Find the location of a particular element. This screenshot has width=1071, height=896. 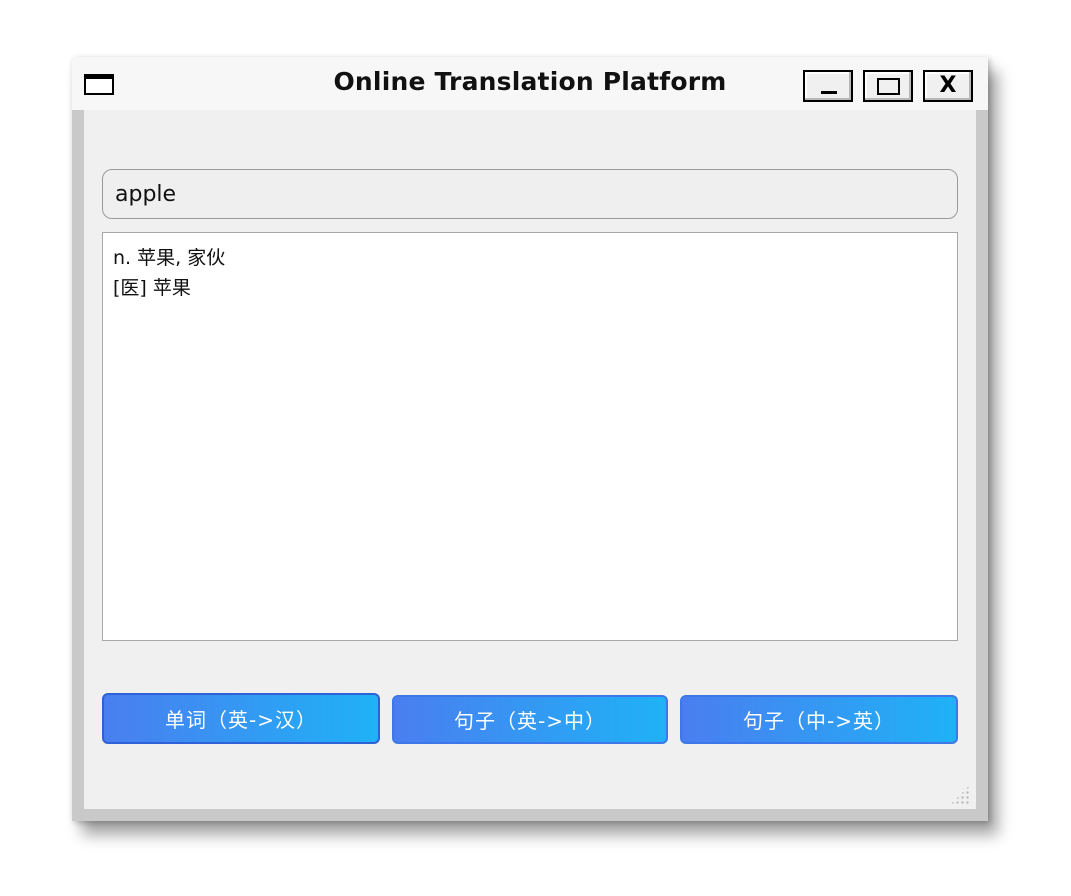

maximize-icon is located at coordinates (888, 86).